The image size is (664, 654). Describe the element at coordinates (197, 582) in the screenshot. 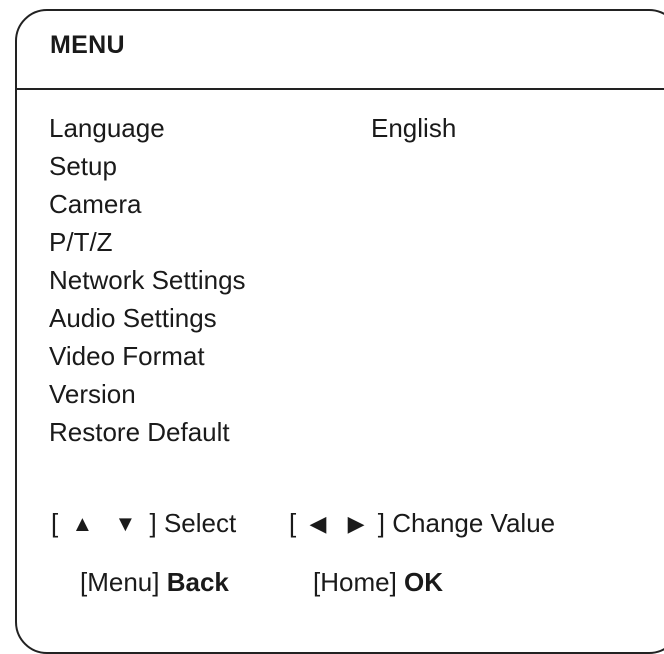

I see `back-label: Back` at that location.